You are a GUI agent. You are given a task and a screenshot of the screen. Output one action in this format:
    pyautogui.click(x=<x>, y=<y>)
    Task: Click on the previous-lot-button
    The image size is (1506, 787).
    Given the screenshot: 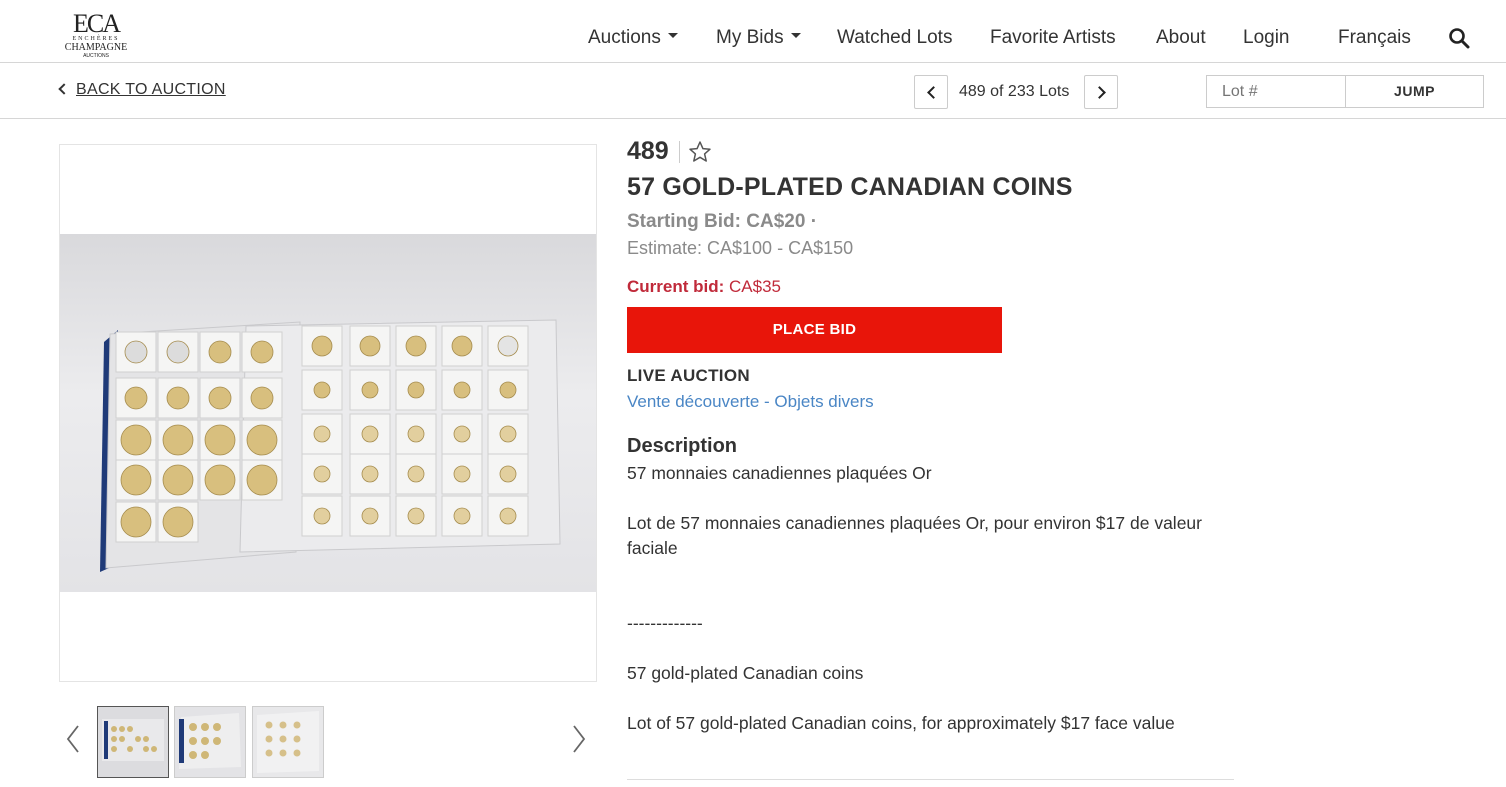 What is the action you would take?
    pyautogui.click(x=931, y=92)
    